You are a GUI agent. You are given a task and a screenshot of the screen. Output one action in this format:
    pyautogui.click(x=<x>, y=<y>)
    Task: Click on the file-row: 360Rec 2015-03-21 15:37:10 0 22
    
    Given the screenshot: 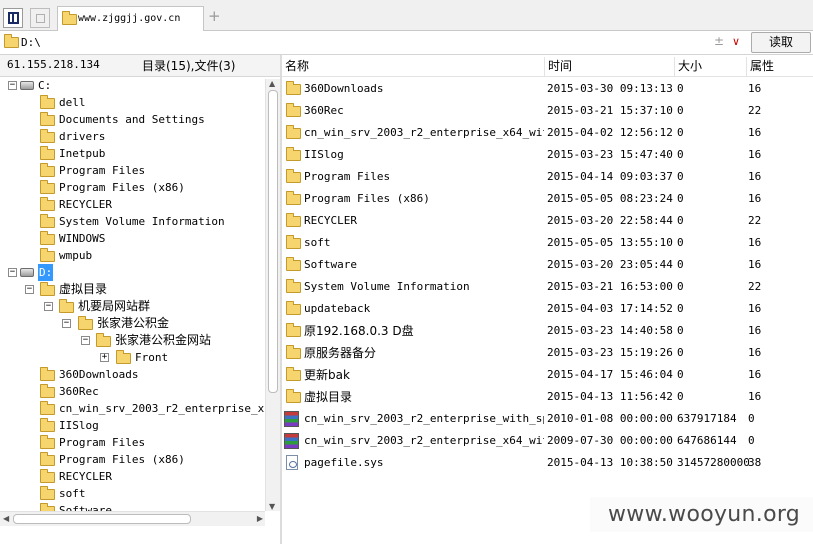 What is the action you would take?
    pyautogui.click(x=547, y=111)
    